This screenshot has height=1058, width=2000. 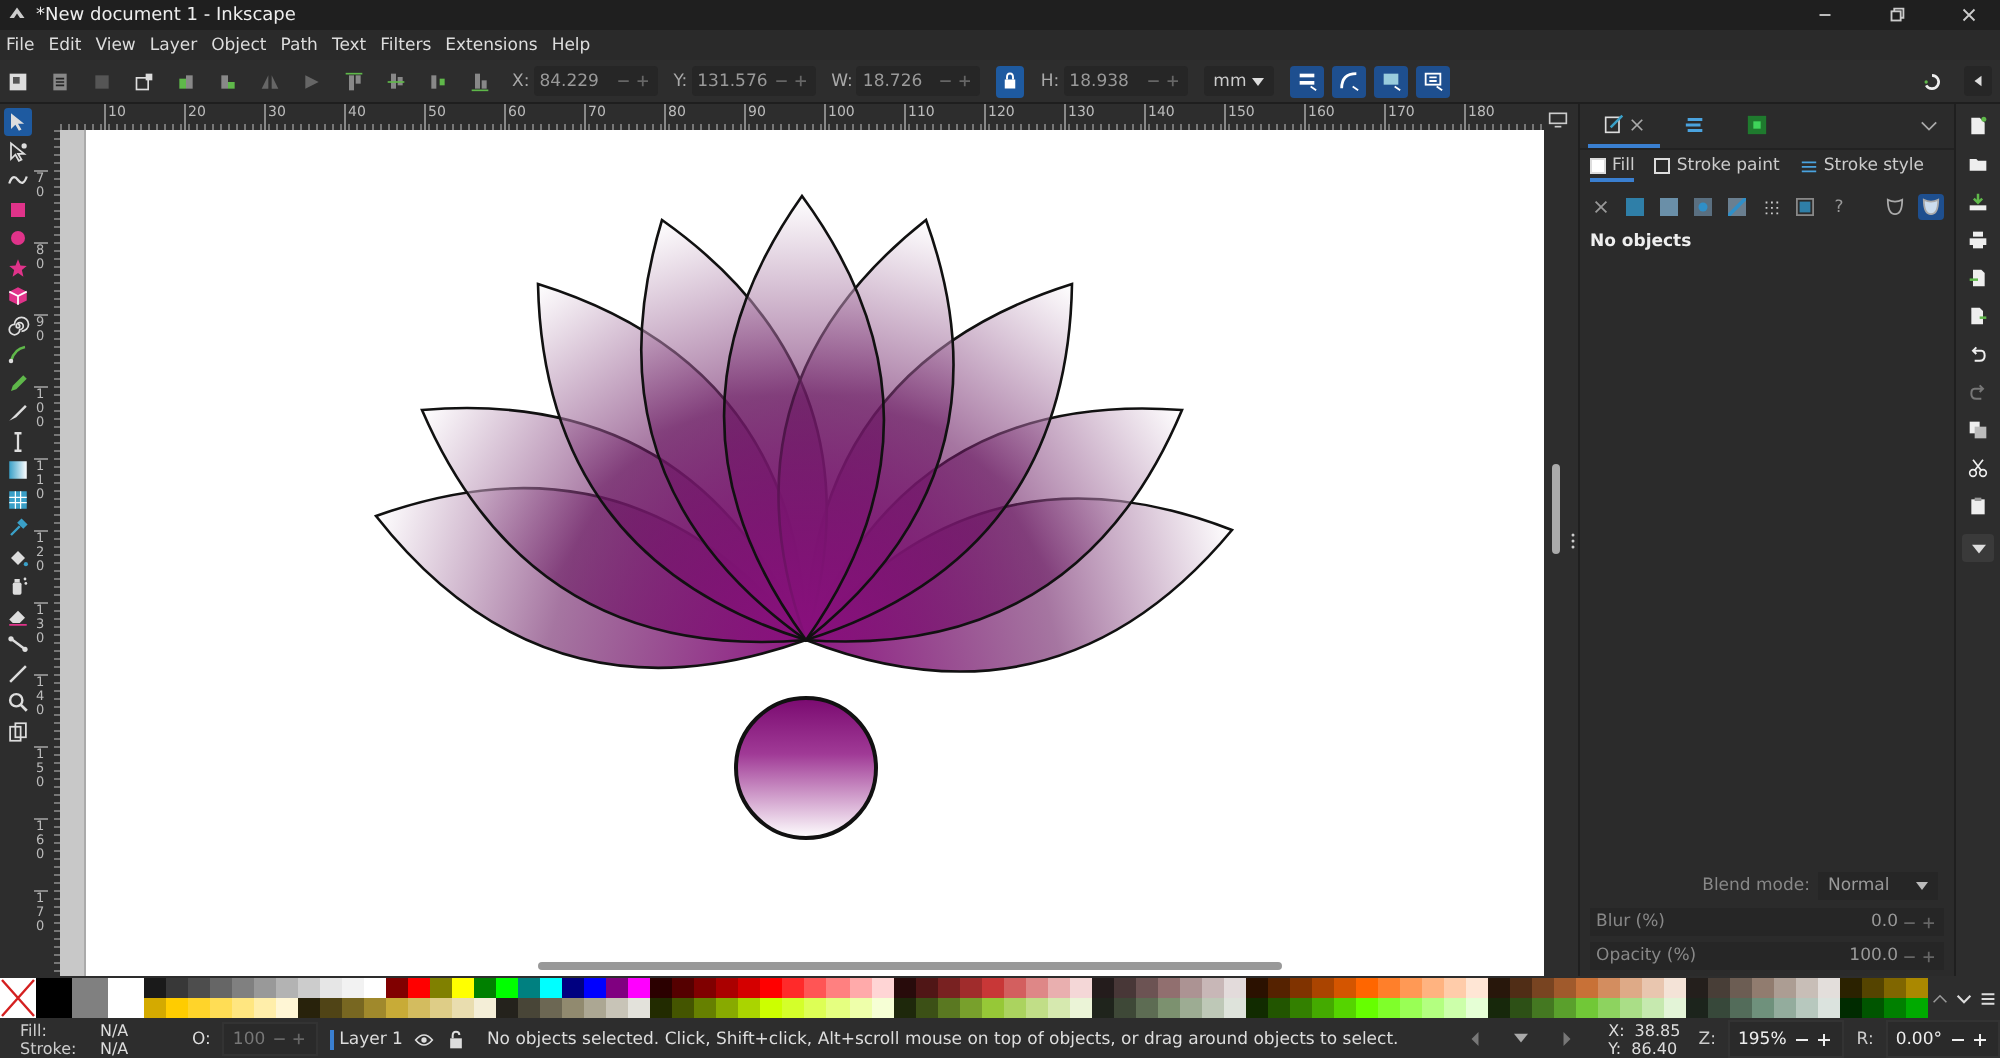 I want to click on menu-item: Text, so click(x=349, y=45).